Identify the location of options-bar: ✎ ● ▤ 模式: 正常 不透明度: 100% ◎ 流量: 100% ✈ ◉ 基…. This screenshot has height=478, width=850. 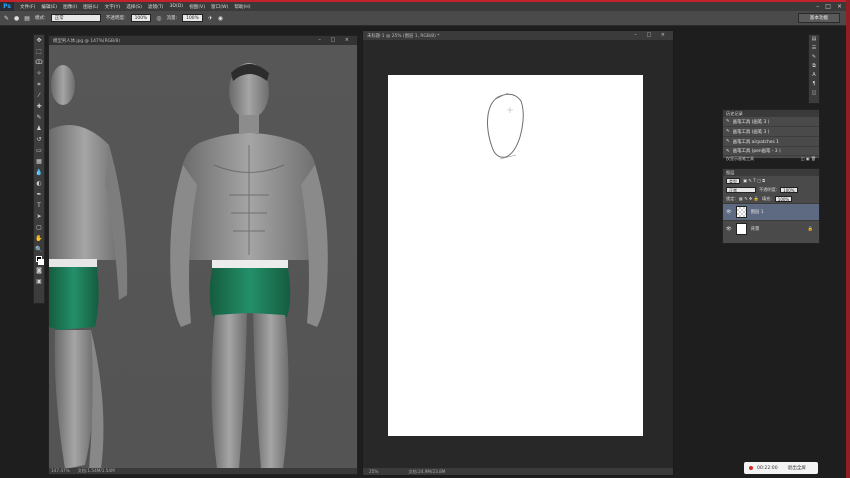
(423, 18).